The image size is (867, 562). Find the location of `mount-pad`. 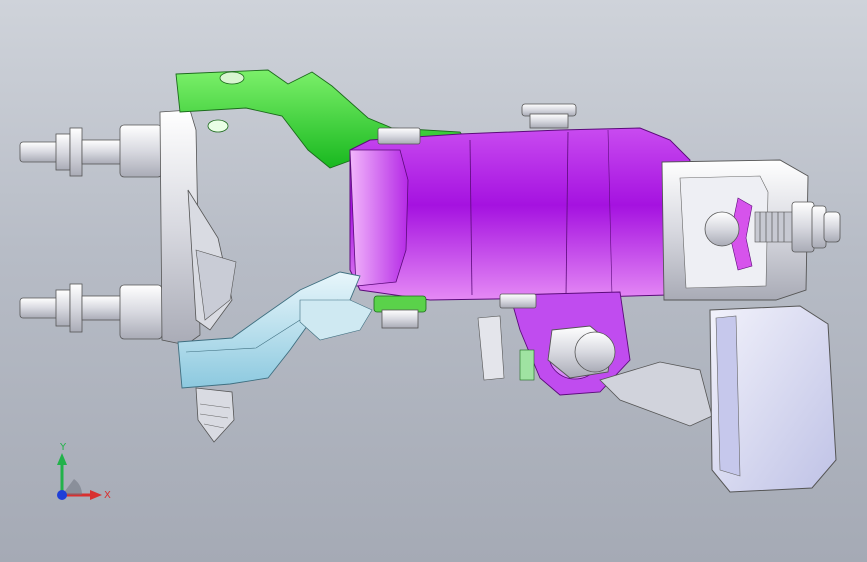

mount-pad is located at coordinates (773, 399).